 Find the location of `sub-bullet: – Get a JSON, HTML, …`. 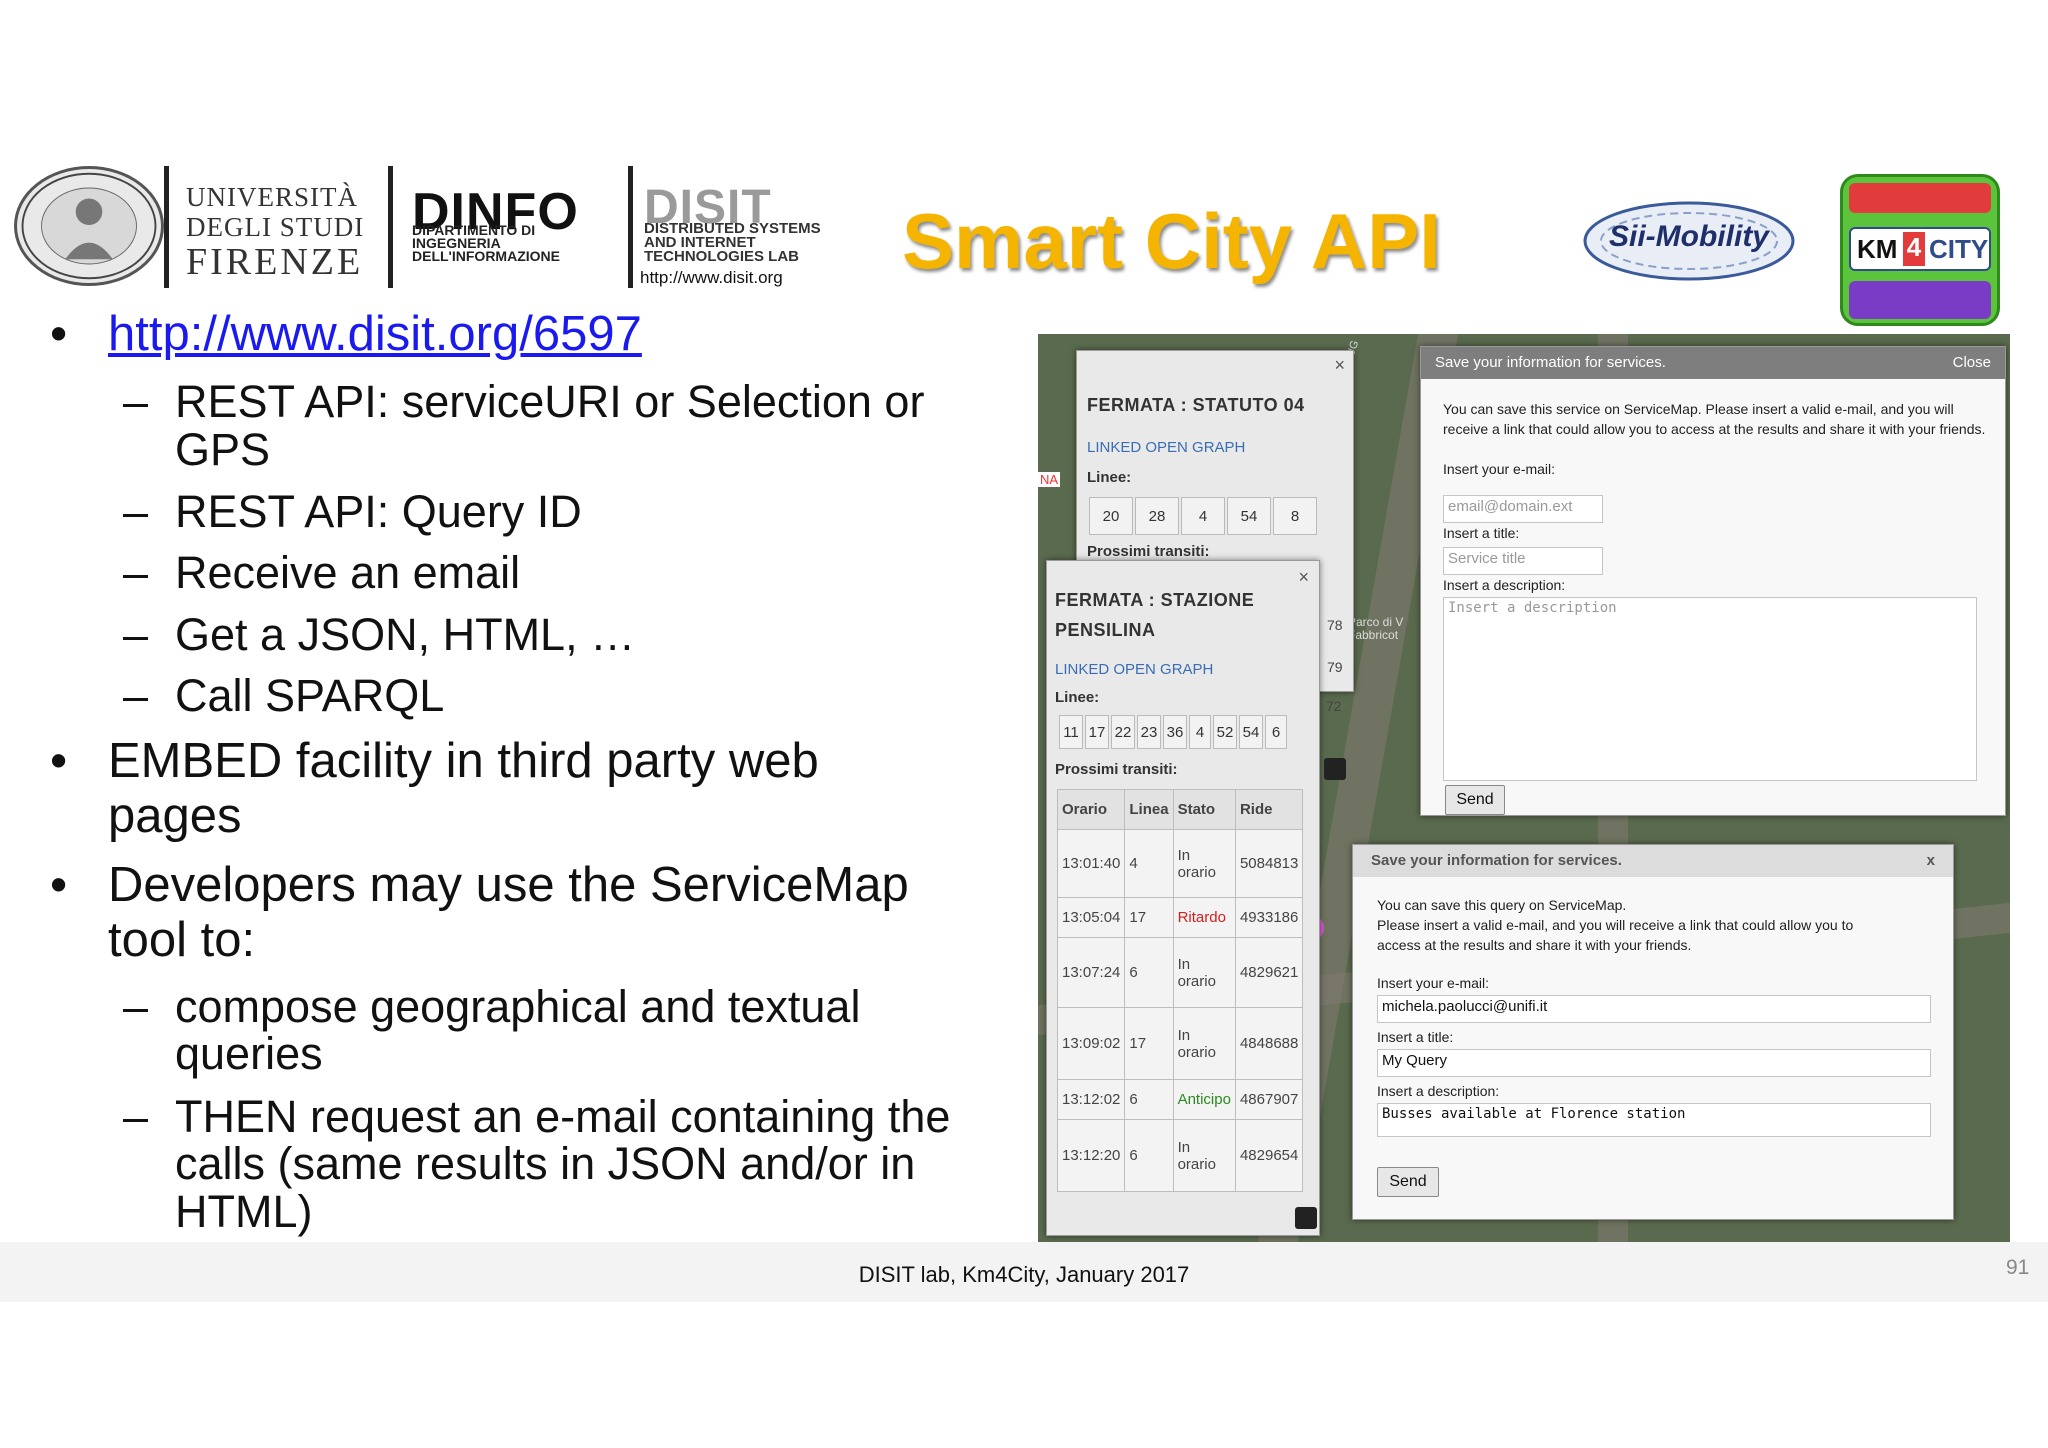

sub-bullet: – Get a JSON, HTML, … is located at coordinates (379, 635).